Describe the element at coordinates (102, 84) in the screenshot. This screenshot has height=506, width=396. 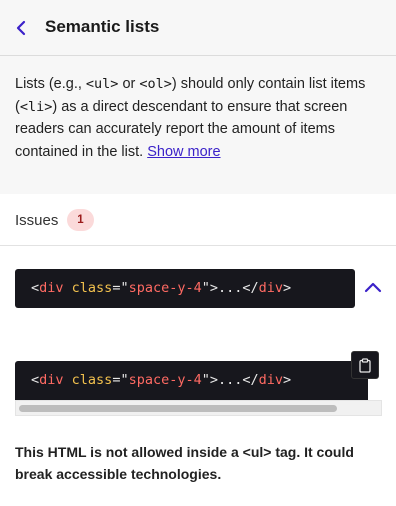
I see `code-ul: <ul>` at that location.